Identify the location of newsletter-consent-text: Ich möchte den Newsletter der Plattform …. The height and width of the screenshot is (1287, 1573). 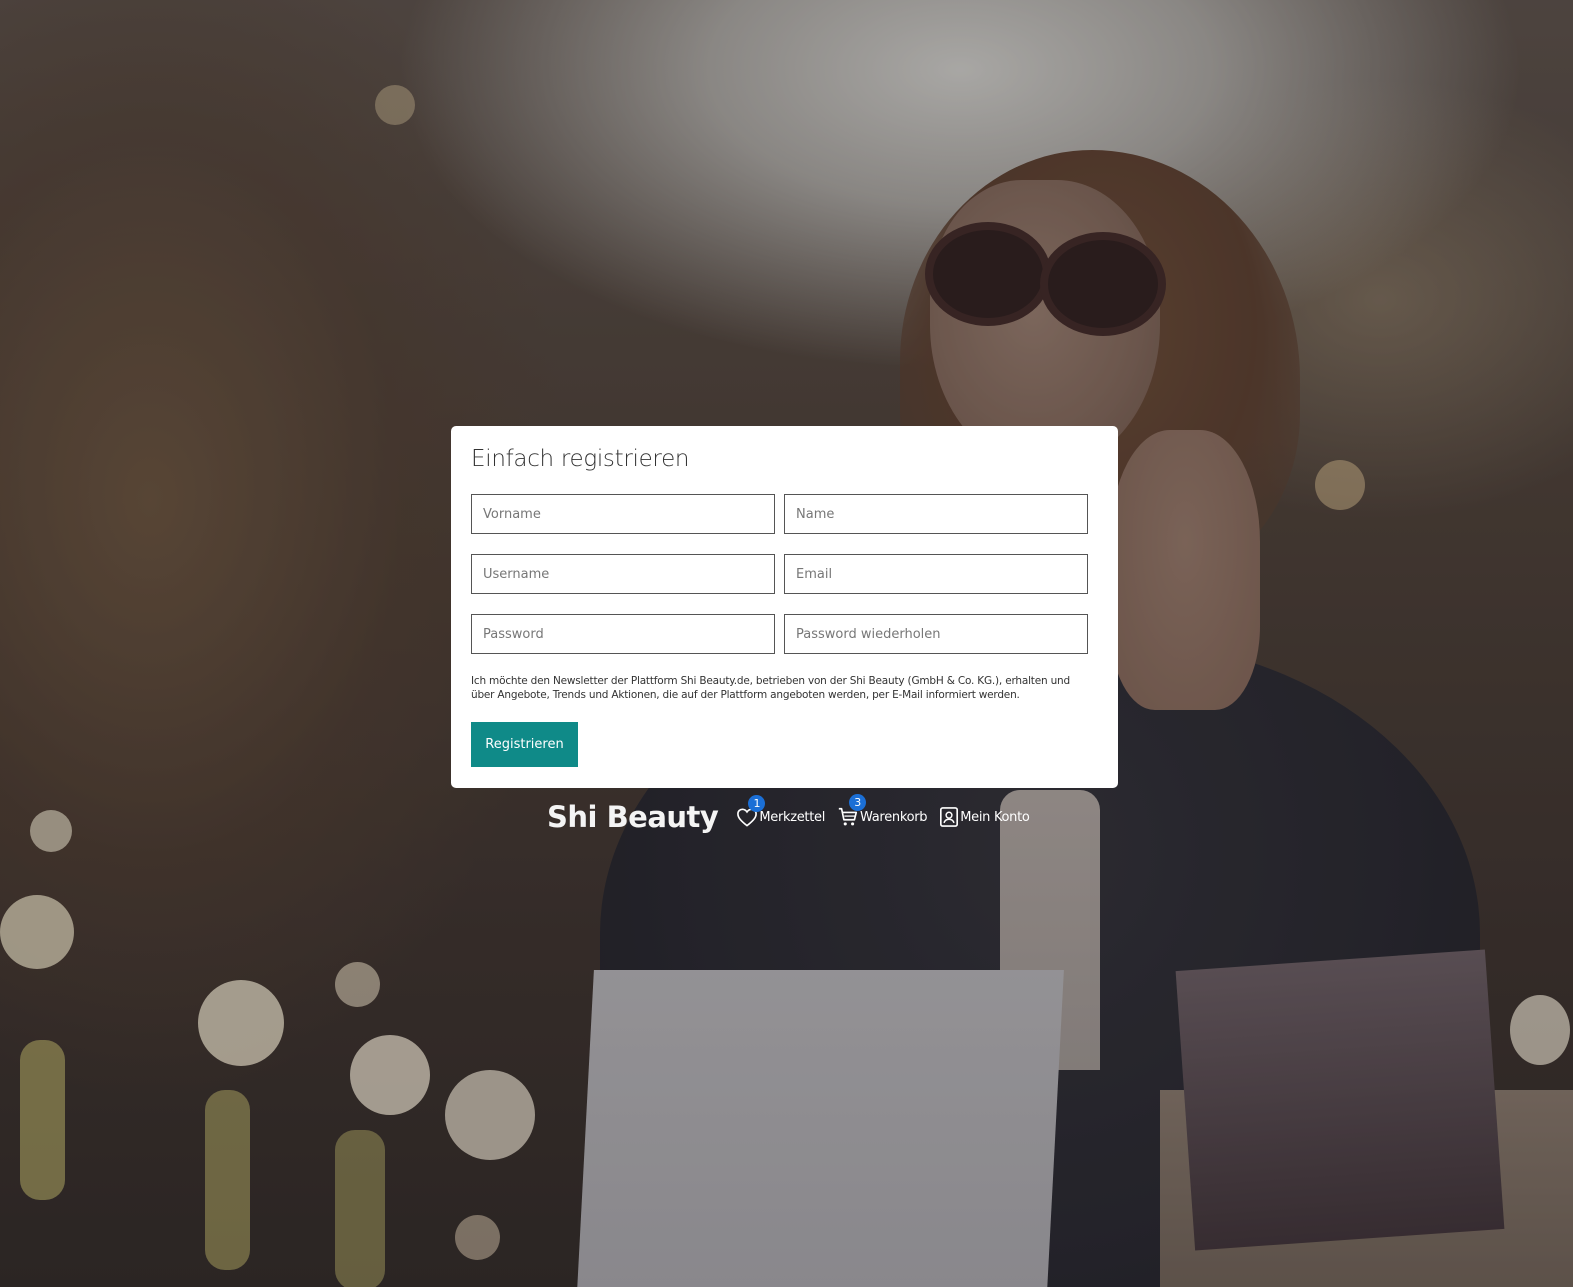
(770, 688).